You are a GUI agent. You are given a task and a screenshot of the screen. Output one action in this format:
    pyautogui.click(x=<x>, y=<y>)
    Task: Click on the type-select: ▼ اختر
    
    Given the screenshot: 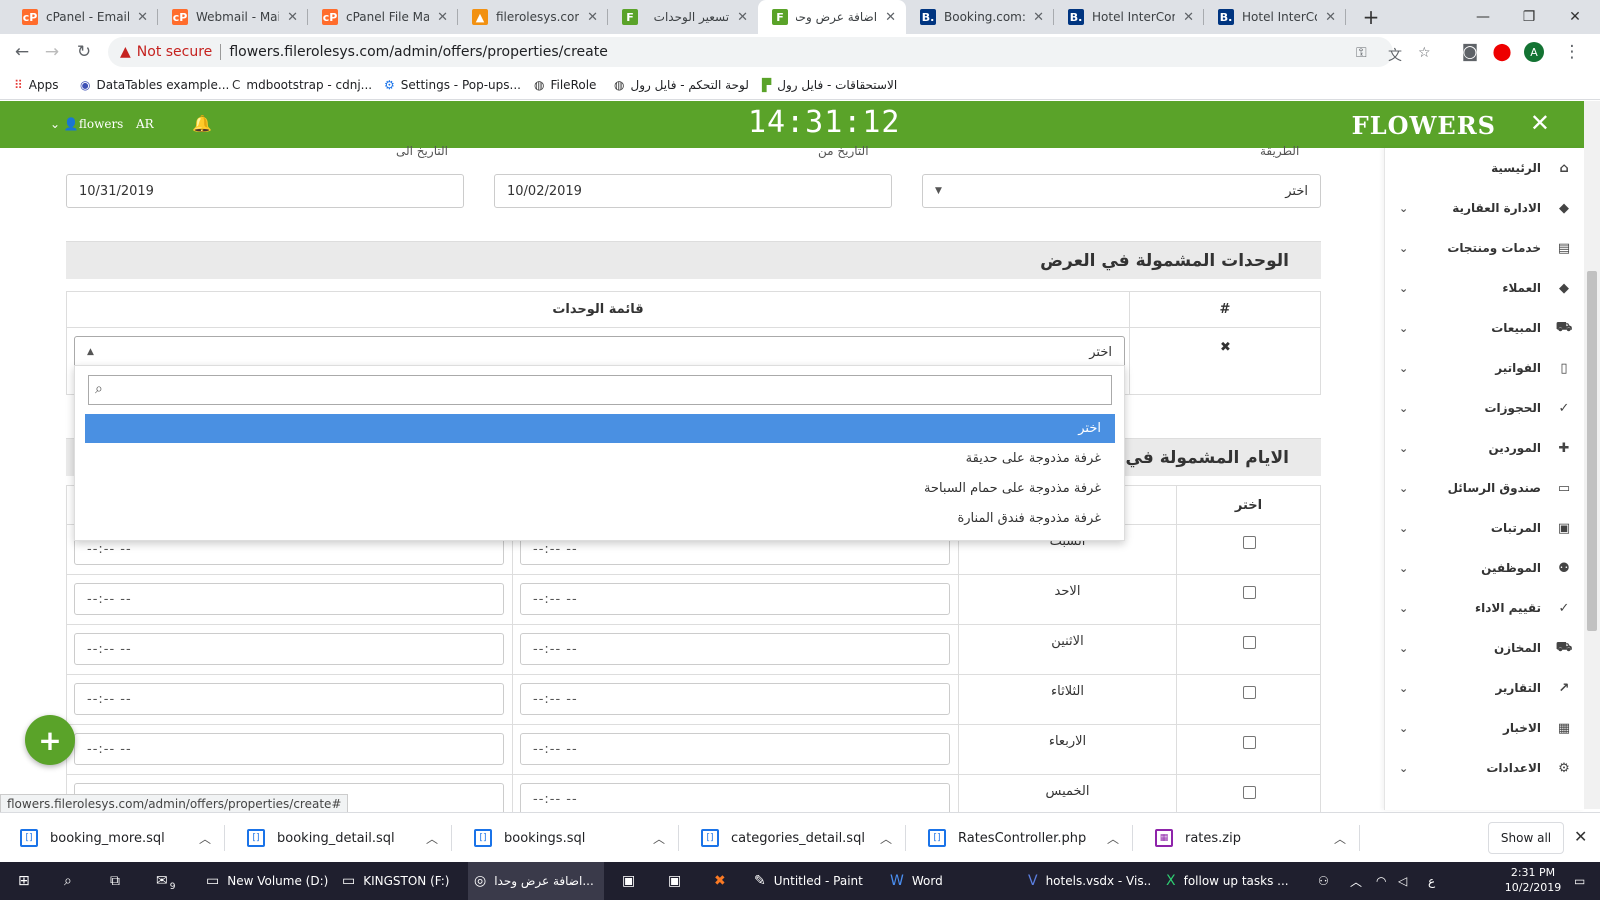 What is the action you would take?
    pyautogui.click(x=1121, y=191)
    